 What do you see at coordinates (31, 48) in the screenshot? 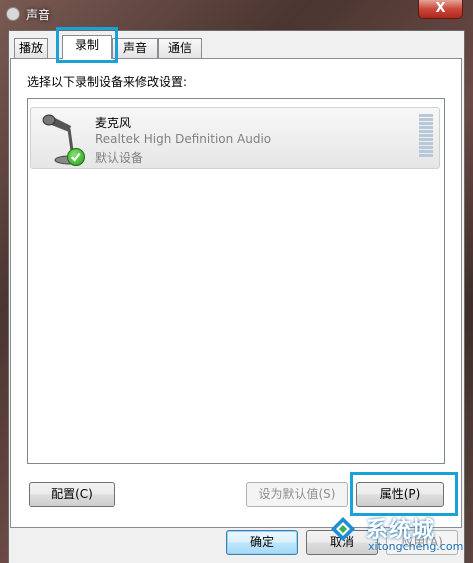
I see `tab-playback: 播放` at bounding box center [31, 48].